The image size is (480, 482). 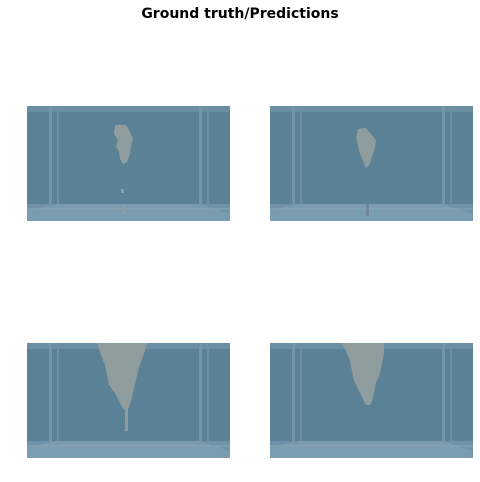 What do you see at coordinates (240, 14) in the screenshot?
I see `figure-title: Ground truth/Predictions` at bounding box center [240, 14].